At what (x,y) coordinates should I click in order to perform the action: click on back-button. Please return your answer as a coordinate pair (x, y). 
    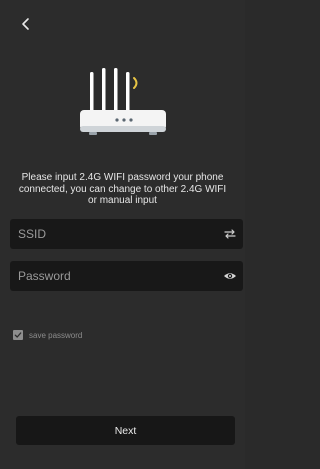
    Looking at the image, I should click on (26, 24).